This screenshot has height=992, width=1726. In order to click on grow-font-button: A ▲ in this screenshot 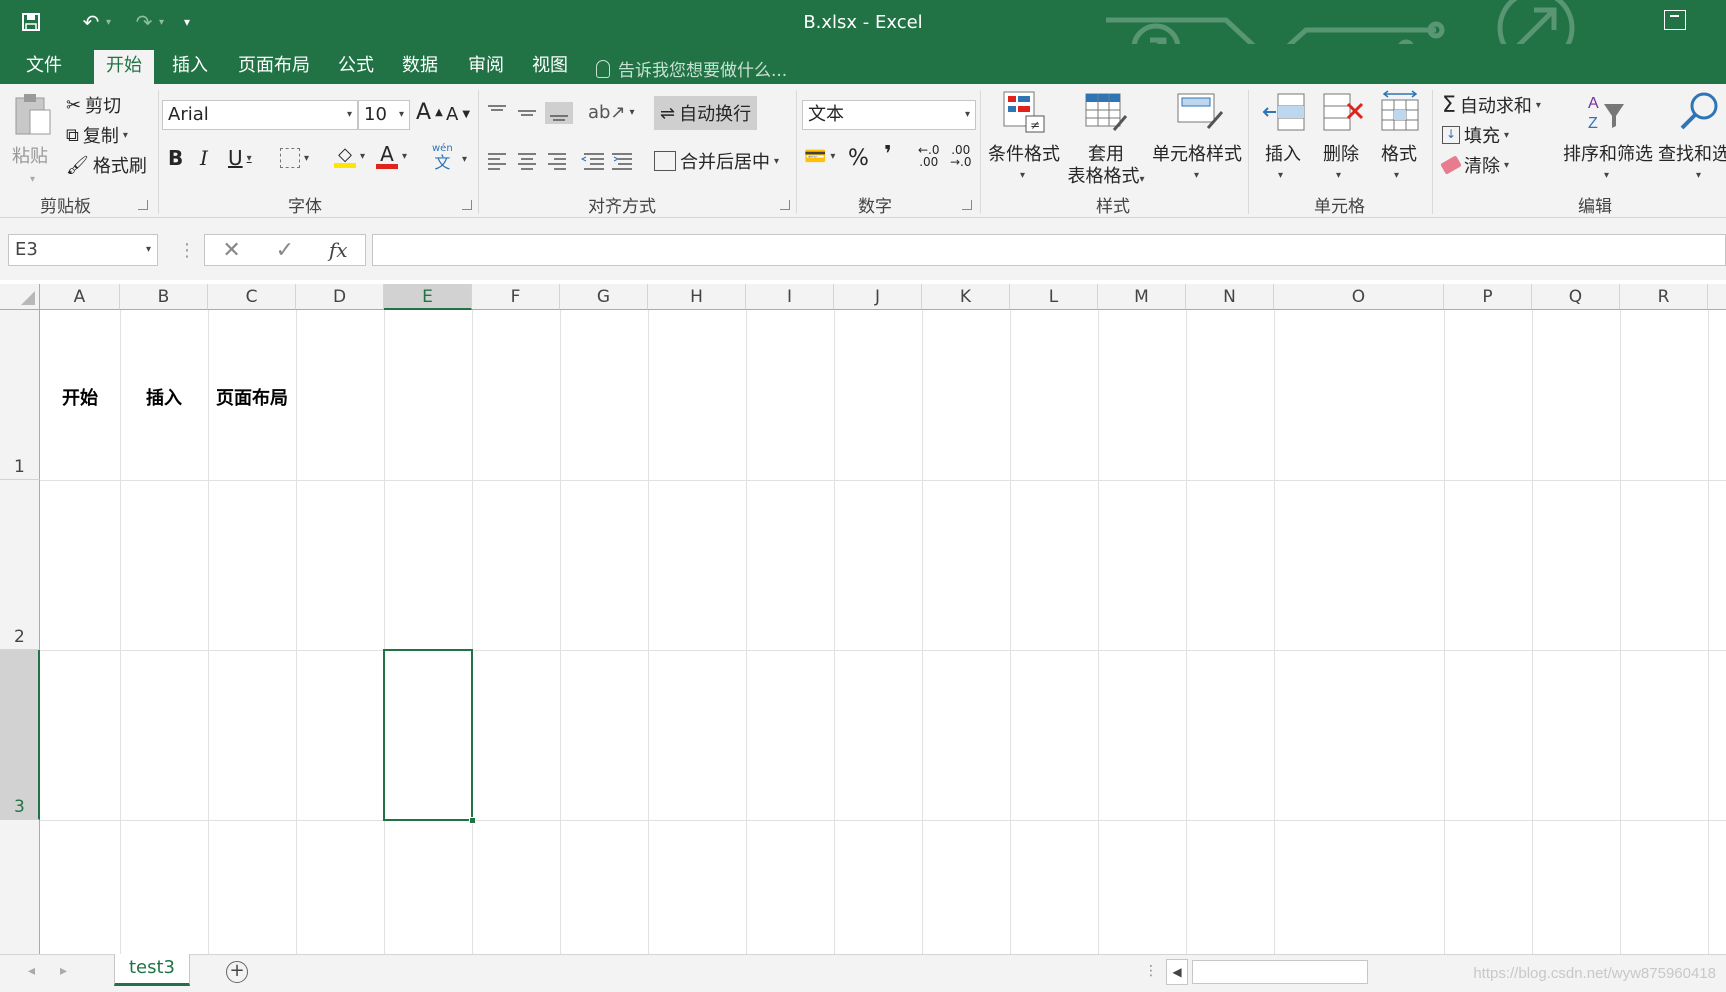, I will do `click(429, 112)`.